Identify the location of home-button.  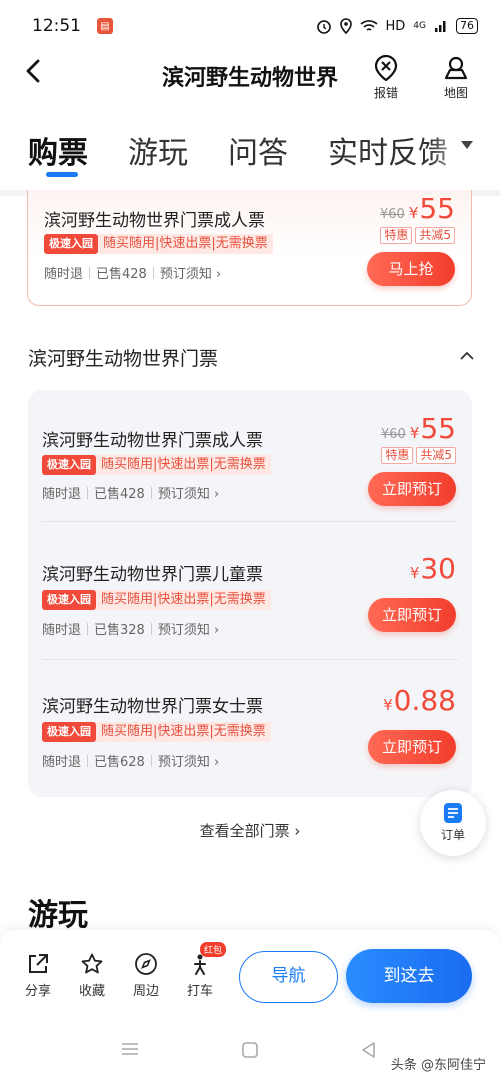
(250, 1052).